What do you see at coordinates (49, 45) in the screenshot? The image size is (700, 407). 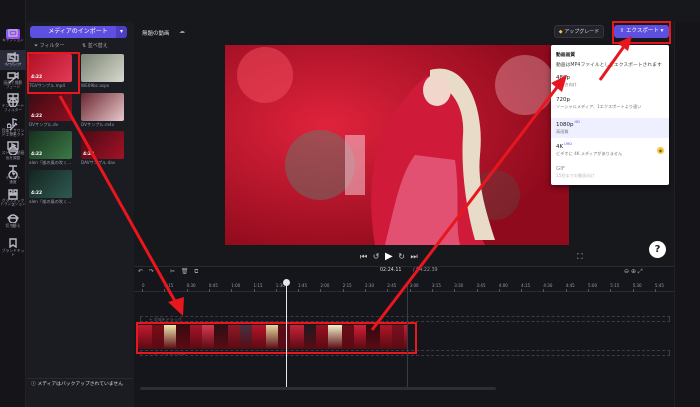 I see `filter-button: ⏷ フィルター` at bounding box center [49, 45].